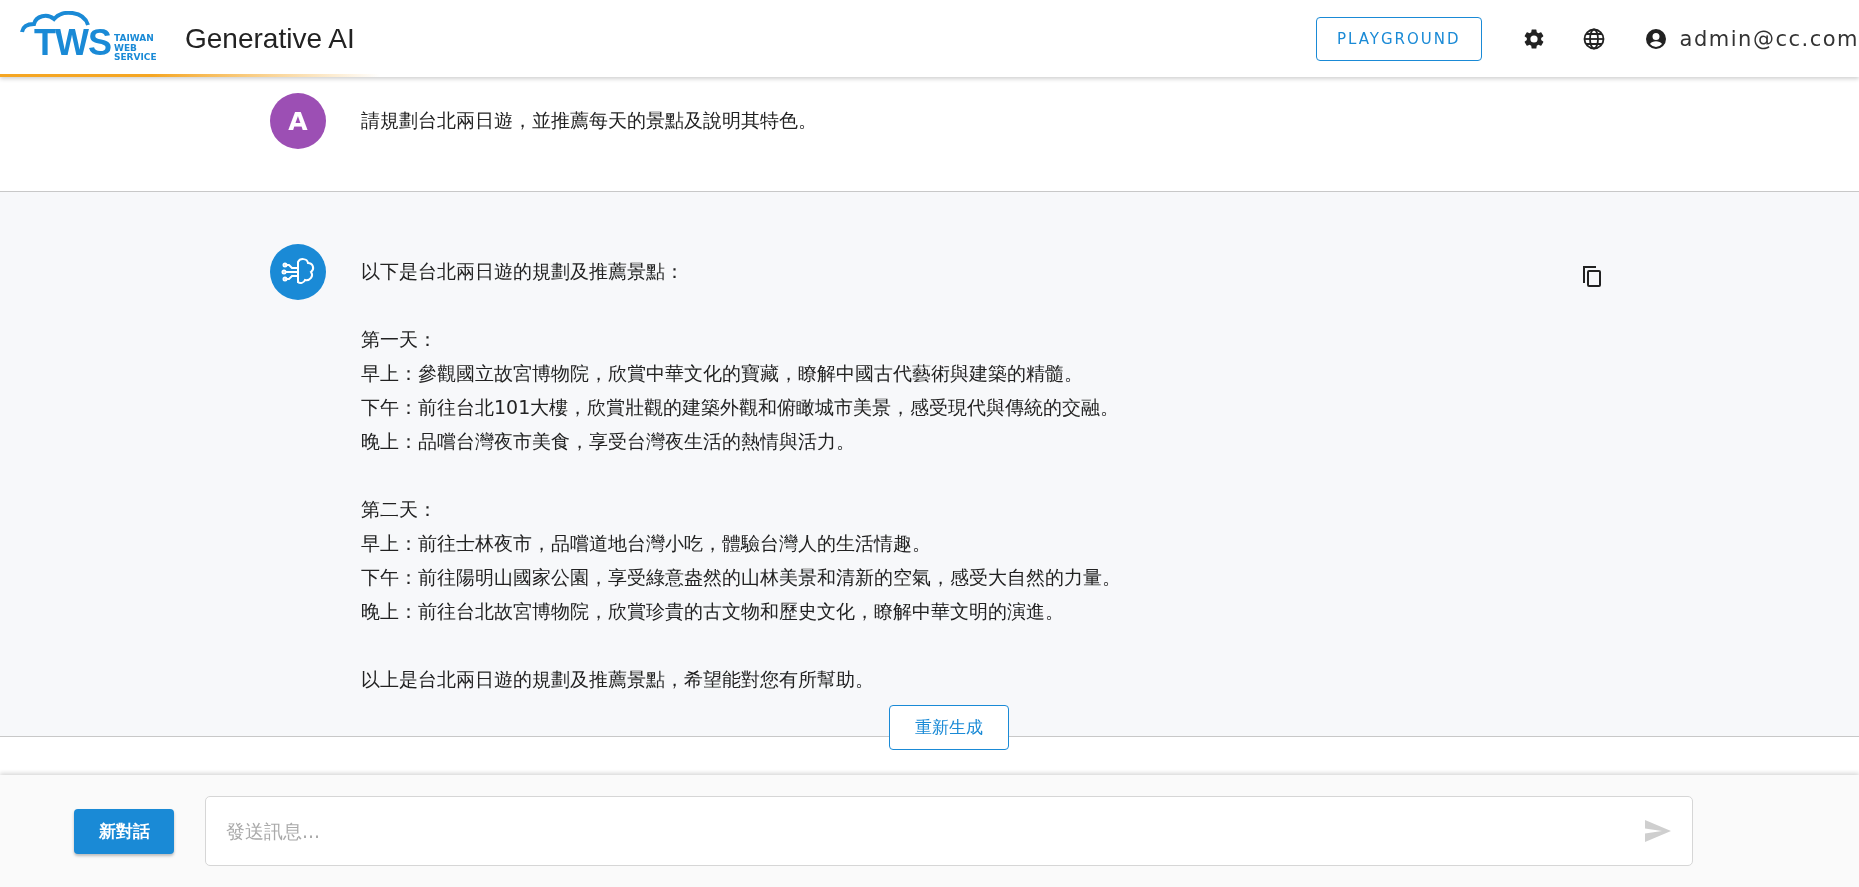 The height and width of the screenshot is (887, 1859). Describe the element at coordinates (646, 543) in the screenshot. I see `message-line: 早上：前往士林夜市，品嚐道地台灣小吃，體驗台灣人的生活情趣。` at that location.